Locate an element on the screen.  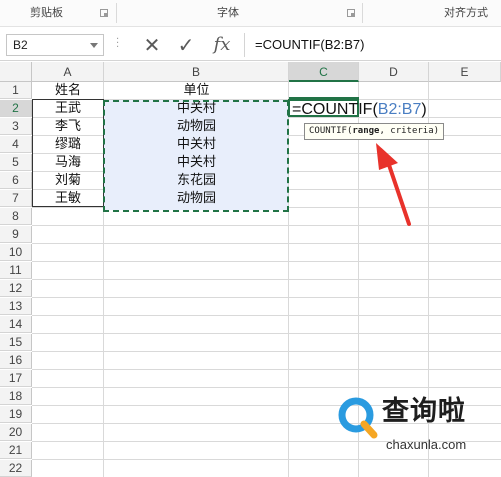
column-header-c: C is located at coordinates (324, 72).